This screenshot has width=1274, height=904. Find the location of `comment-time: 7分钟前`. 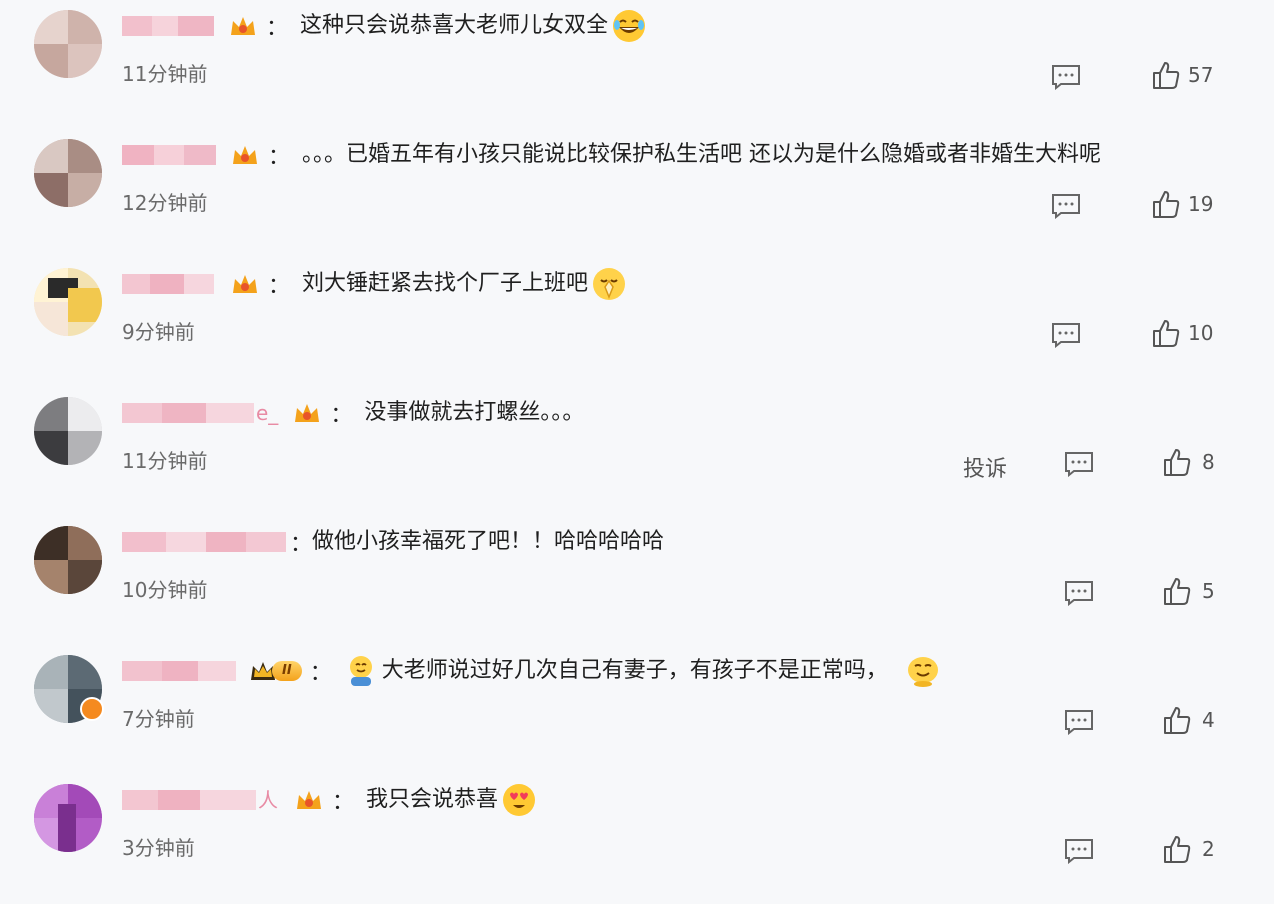

comment-time: 7分钟前 is located at coordinates (158, 719).